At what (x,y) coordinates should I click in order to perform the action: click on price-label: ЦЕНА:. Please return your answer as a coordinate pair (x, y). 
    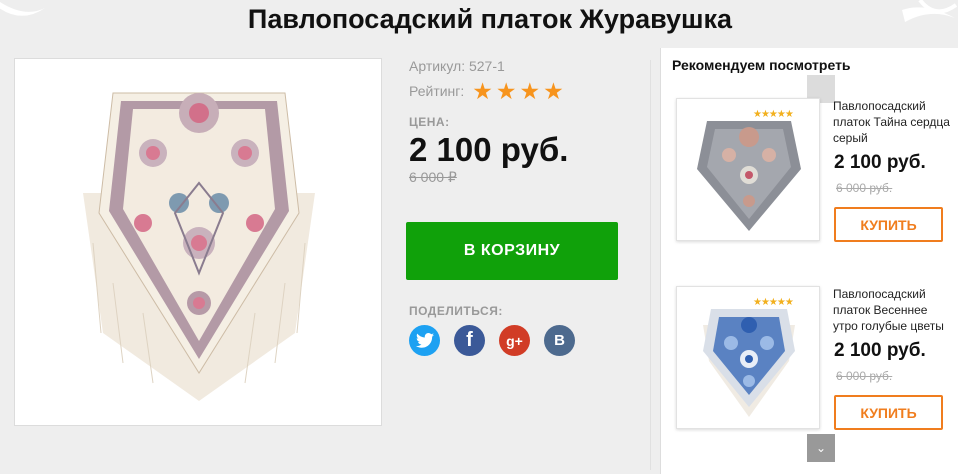
    Looking at the image, I should click on (429, 122).